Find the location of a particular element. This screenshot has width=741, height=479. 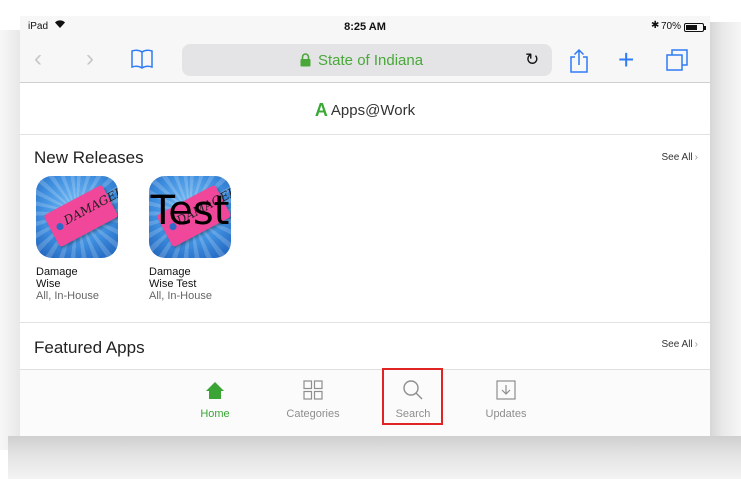

status-time: 8:25 AM is located at coordinates (365, 27).